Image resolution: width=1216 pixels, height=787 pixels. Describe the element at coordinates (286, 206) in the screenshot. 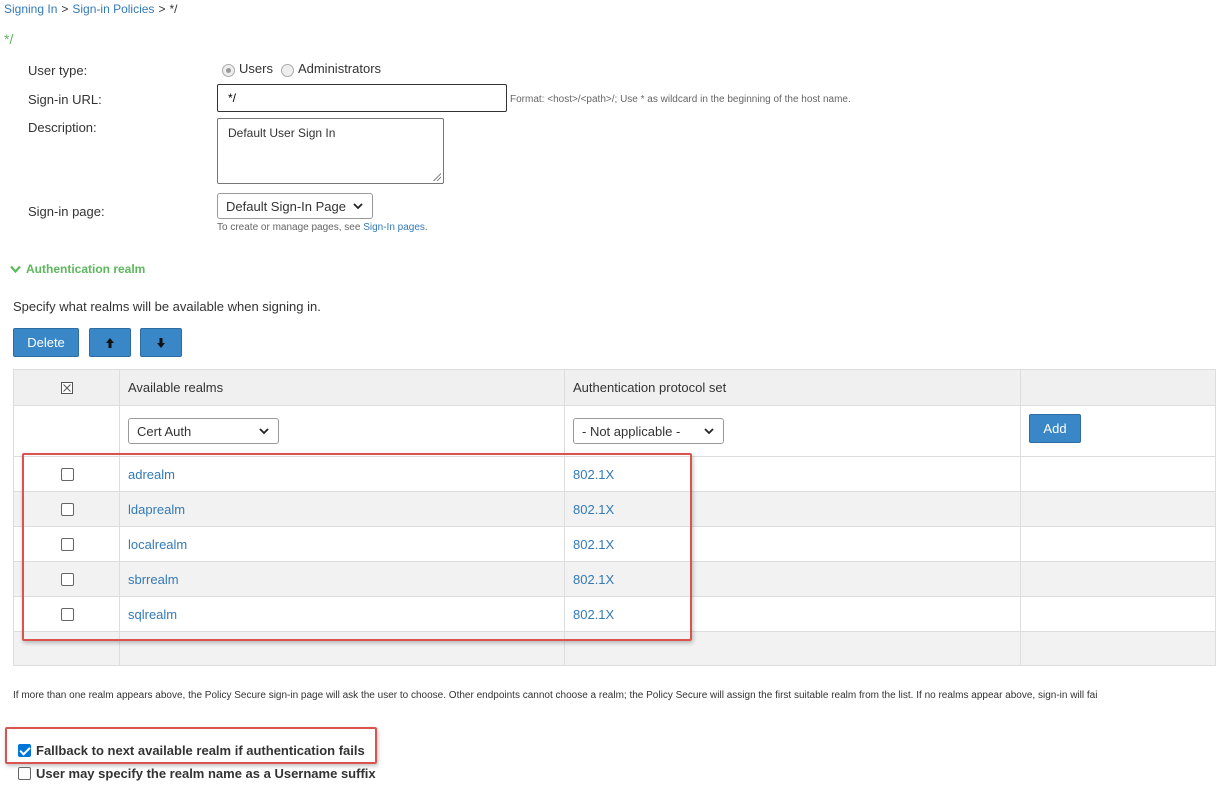

I see `signin-page-select-value: Default Sign-In Page` at that location.